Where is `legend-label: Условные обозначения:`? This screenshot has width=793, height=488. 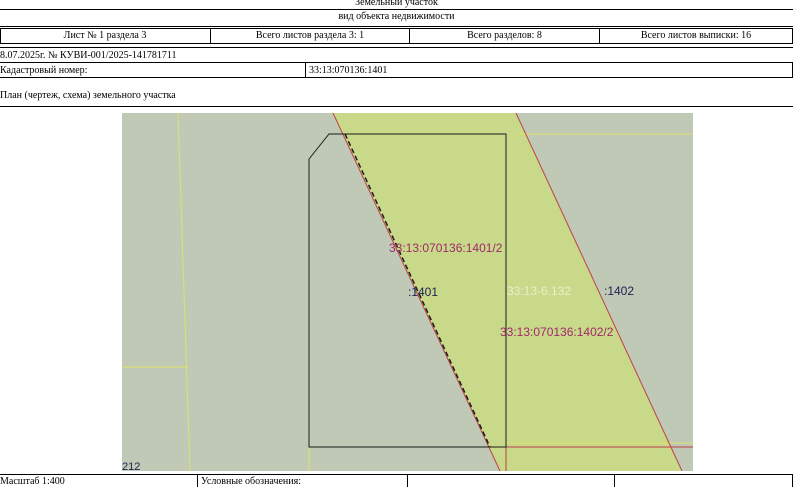
legend-label: Условные обозначения: is located at coordinates (251, 481).